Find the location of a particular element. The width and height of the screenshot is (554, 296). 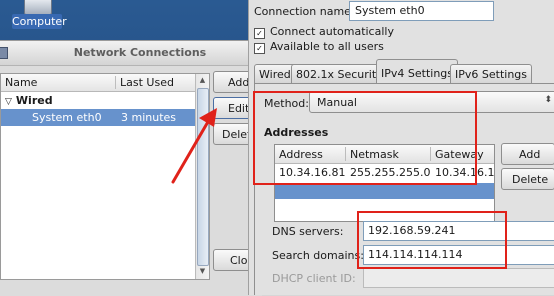

computer-desktop-icon: Computer is located at coordinates (37, 17).